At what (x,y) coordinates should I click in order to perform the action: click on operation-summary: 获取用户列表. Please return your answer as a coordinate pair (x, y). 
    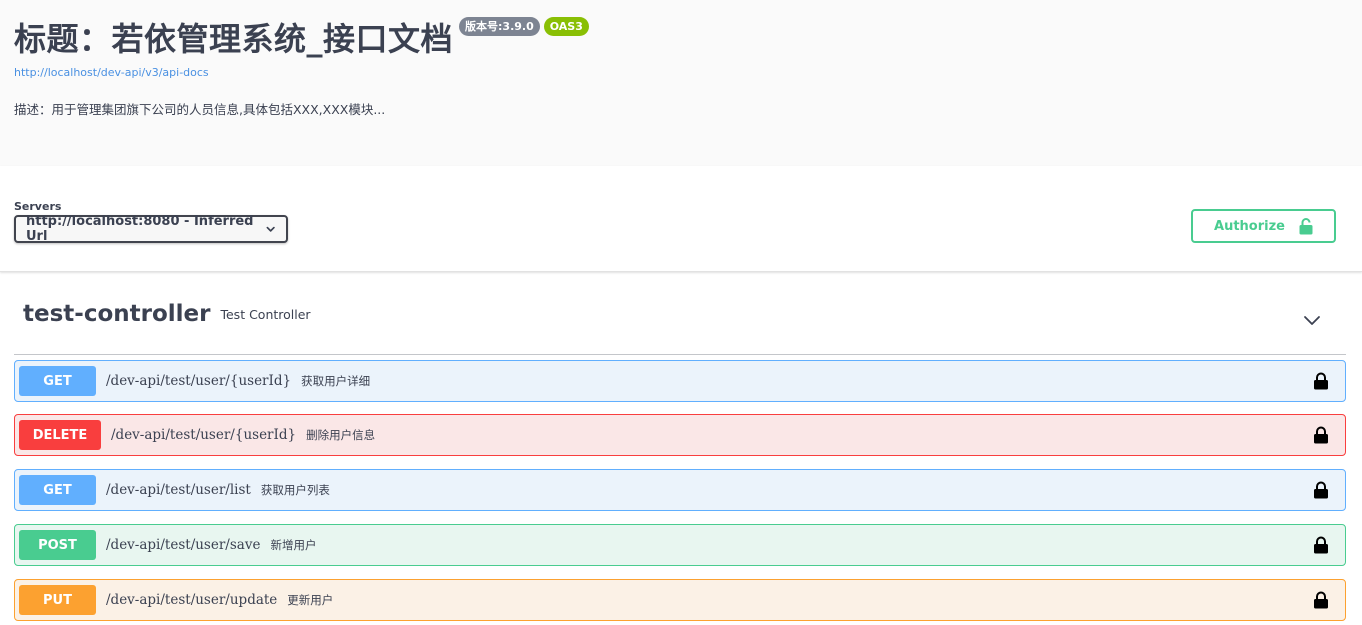
    Looking at the image, I should click on (295, 490).